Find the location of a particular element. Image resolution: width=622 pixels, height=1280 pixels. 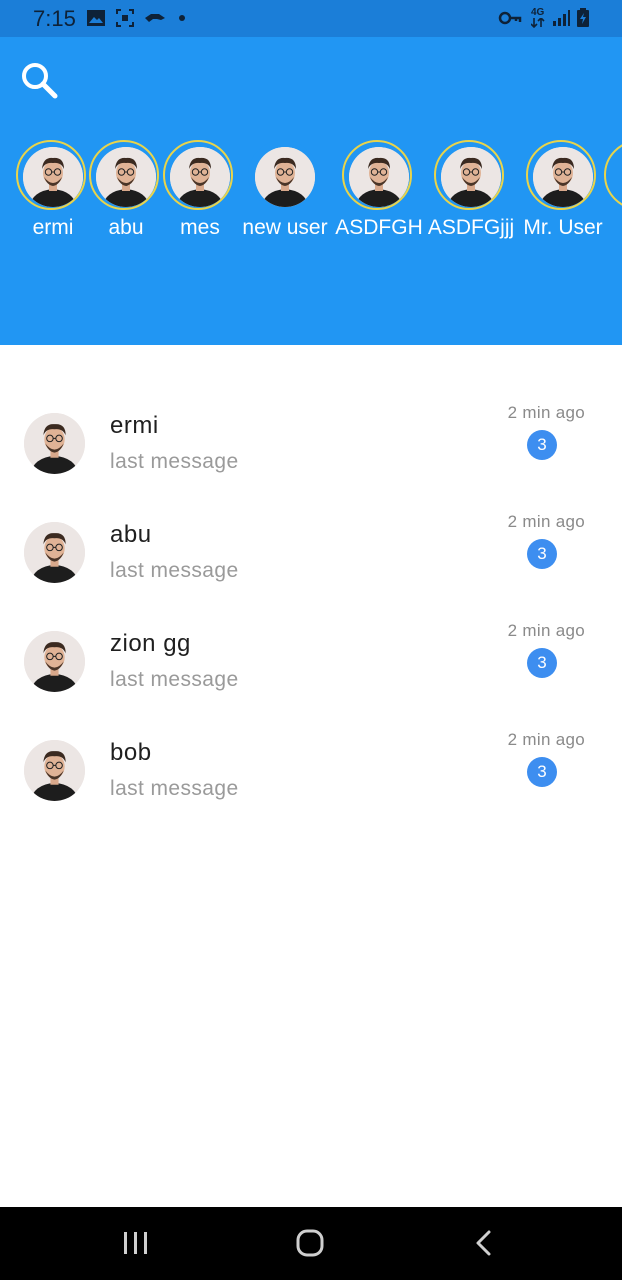

screenshot-icon is located at coordinates (125, 18).